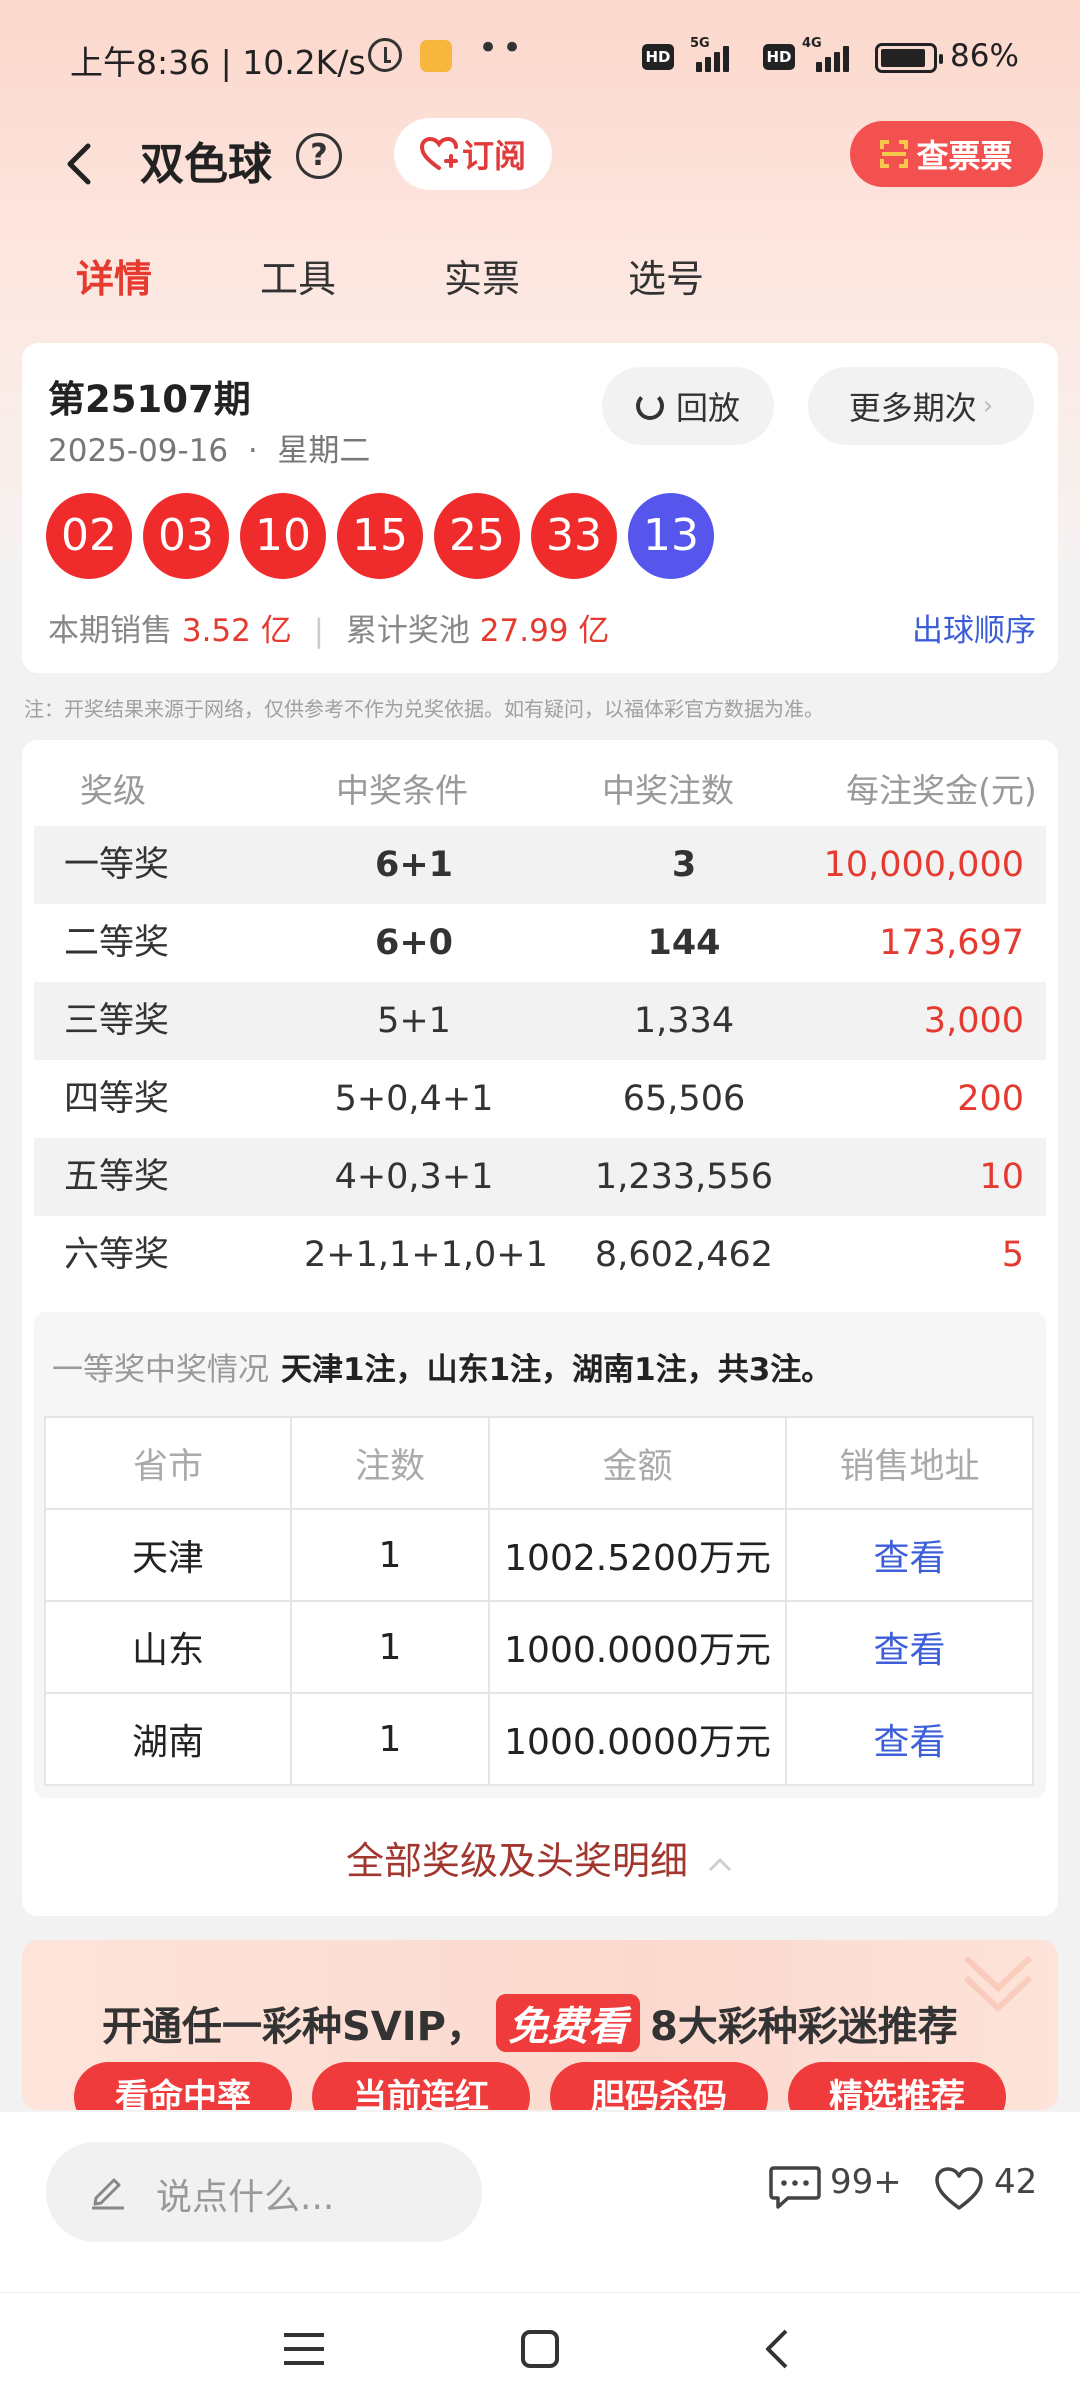 The width and height of the screenshot is (1080, 2400). Describe the element at coordinates (707, 408) in the screenshot. I see `replay-label: 回放` at that location.